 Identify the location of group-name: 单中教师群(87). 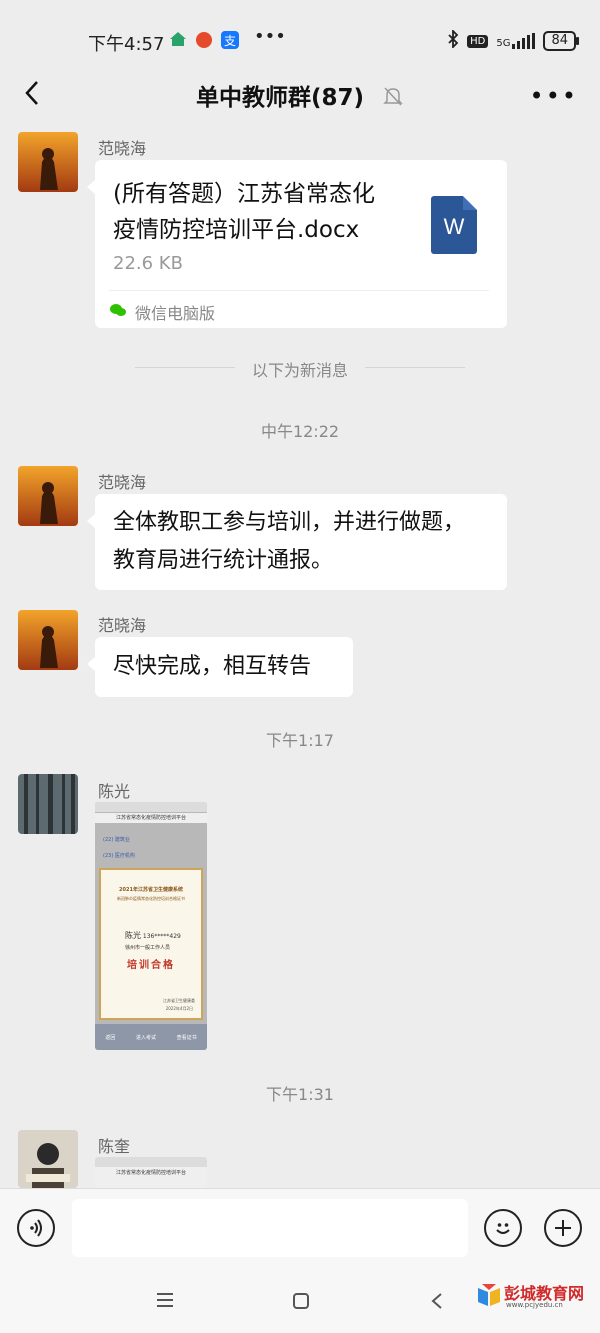
(279, 98).